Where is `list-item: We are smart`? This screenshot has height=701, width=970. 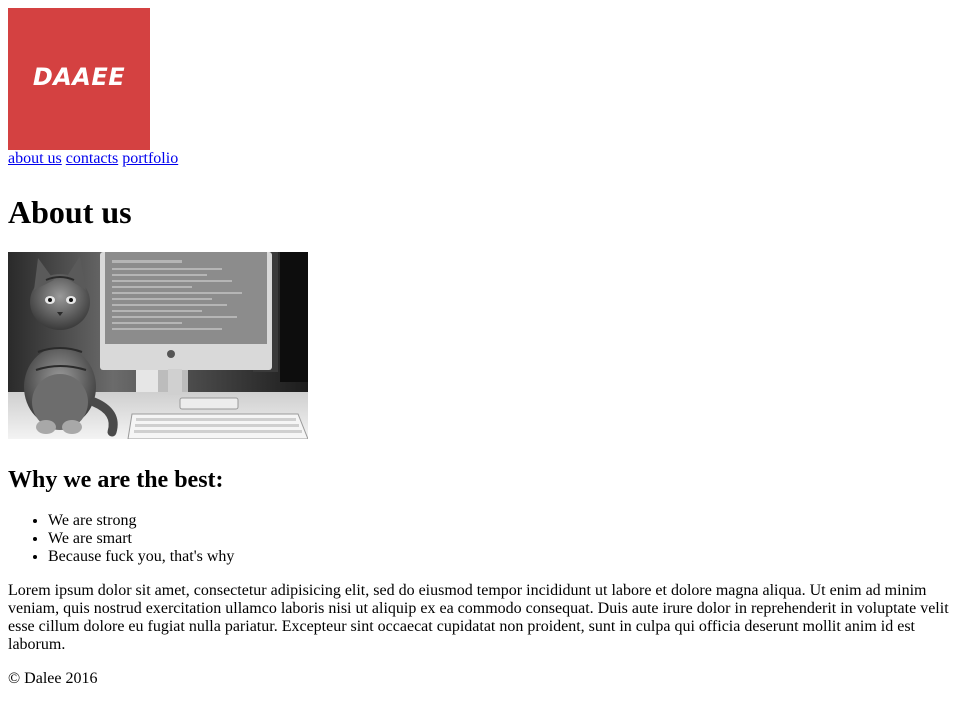 list-item: We are smart is located at coordinates (141, 539).